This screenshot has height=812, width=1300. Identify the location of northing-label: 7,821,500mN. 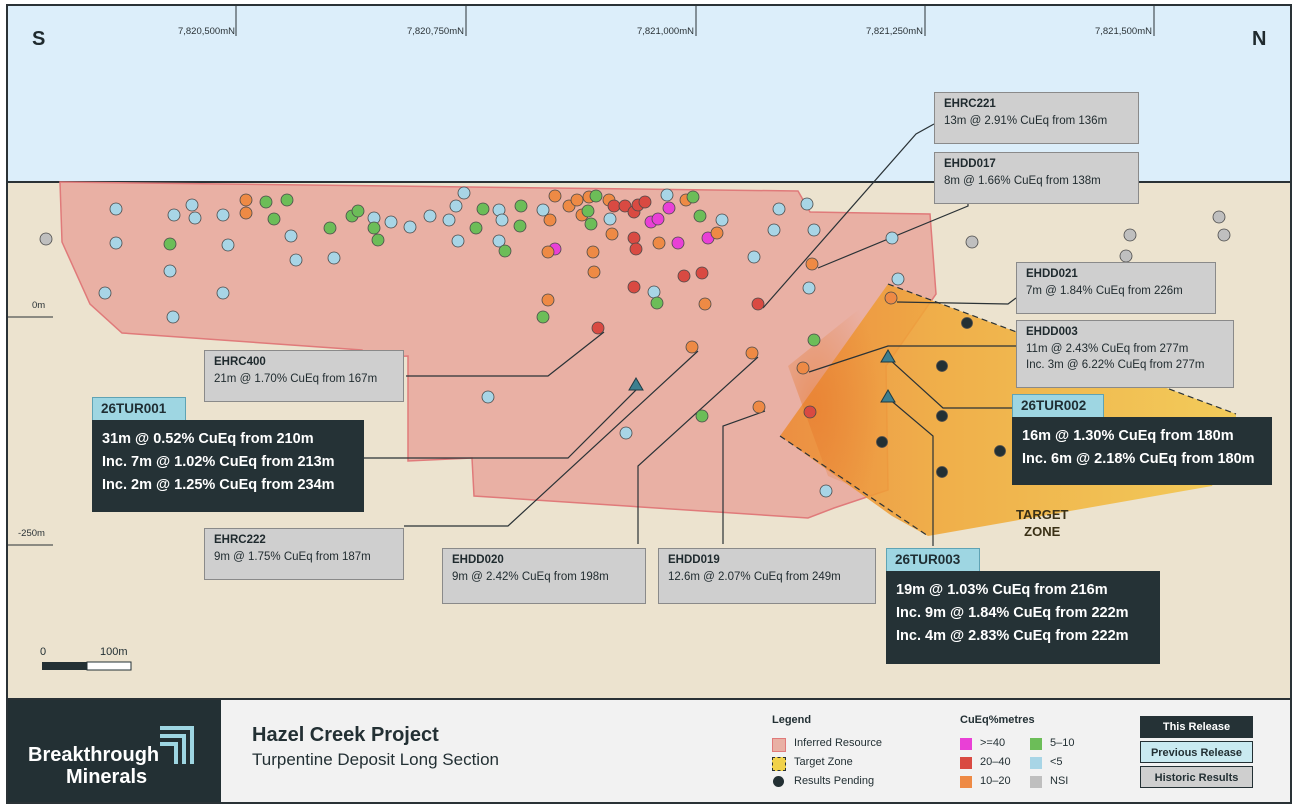
(1123, 31).